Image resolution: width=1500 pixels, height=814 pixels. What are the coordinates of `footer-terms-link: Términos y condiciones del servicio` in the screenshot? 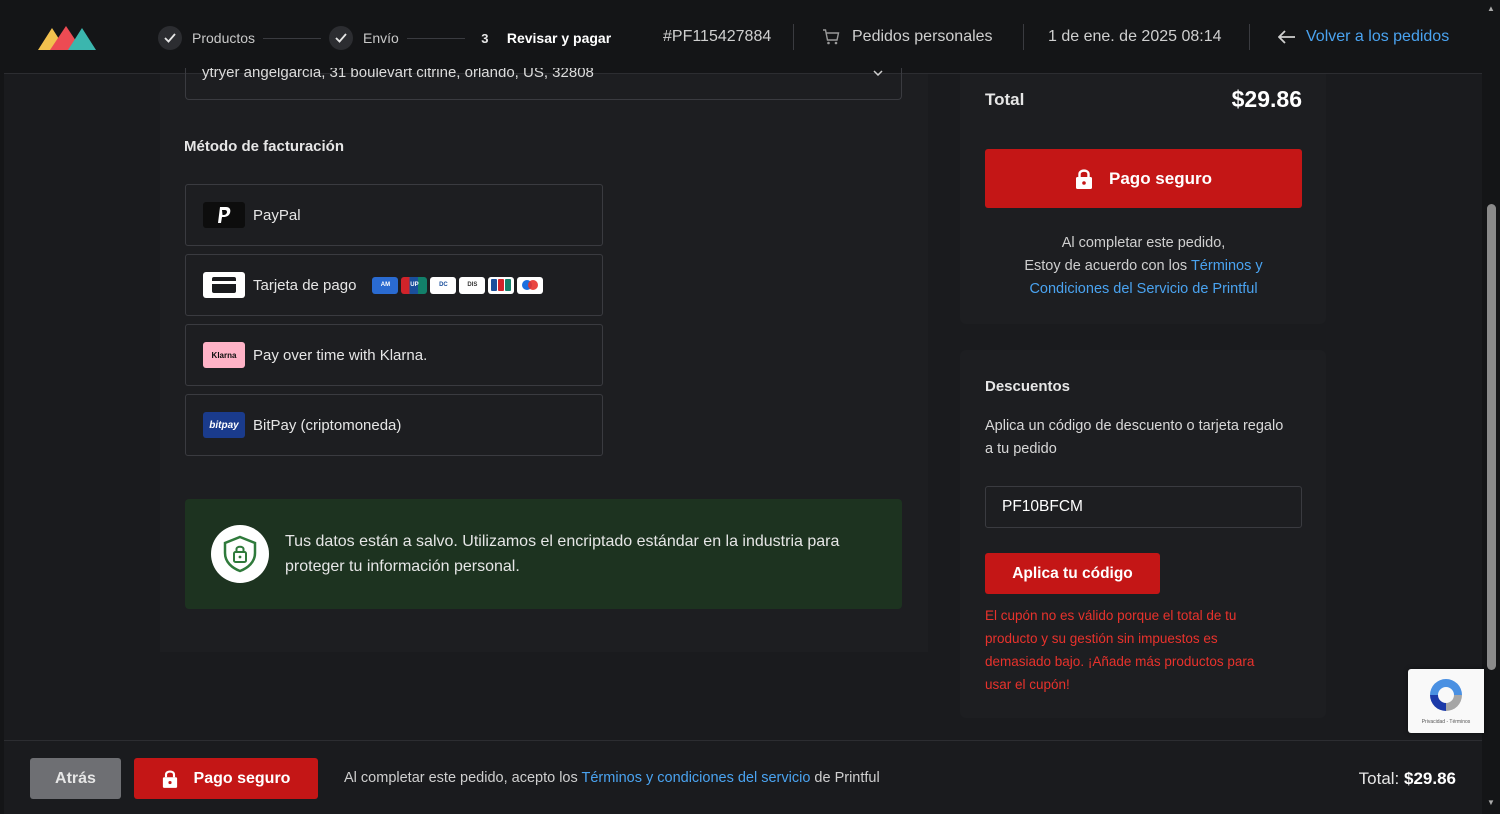 It's located at (696, 778).